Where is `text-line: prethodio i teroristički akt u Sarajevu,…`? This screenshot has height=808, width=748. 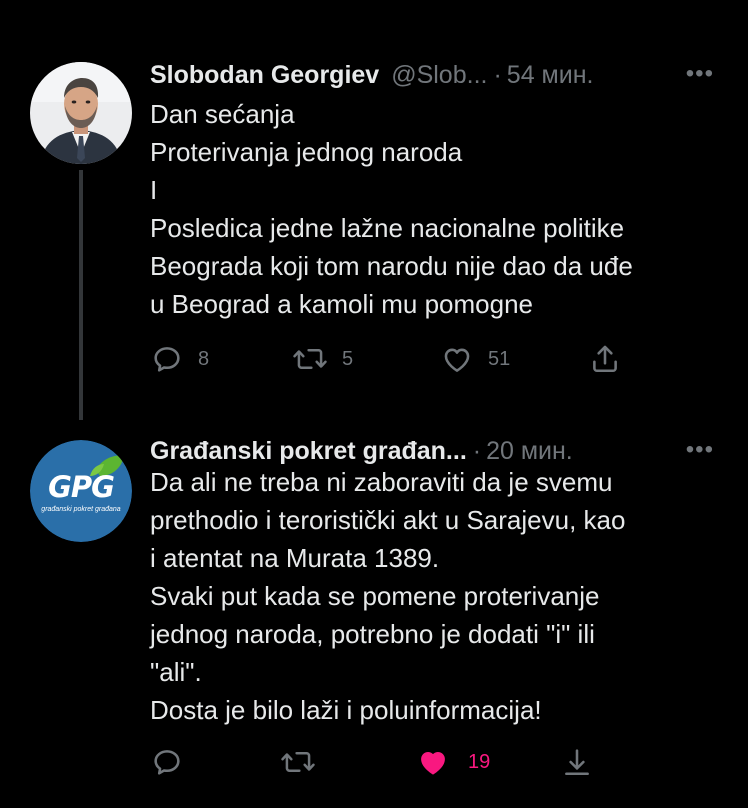
text-line: prethodio i teroristički akt u Sarajevu,… is located at coordinates (388, 520).